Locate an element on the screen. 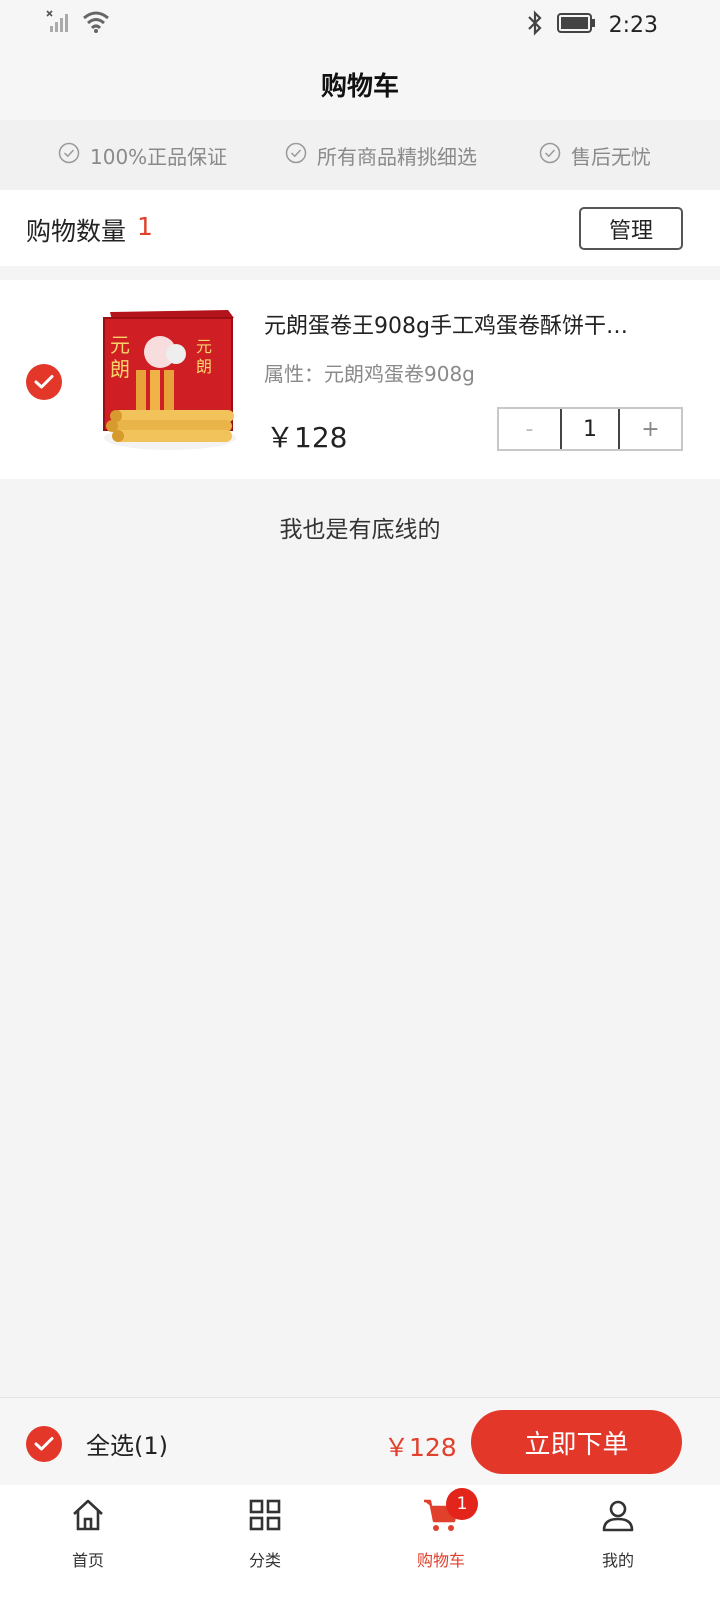  tab-home: 首页 is located at coordinates (88, 1532).